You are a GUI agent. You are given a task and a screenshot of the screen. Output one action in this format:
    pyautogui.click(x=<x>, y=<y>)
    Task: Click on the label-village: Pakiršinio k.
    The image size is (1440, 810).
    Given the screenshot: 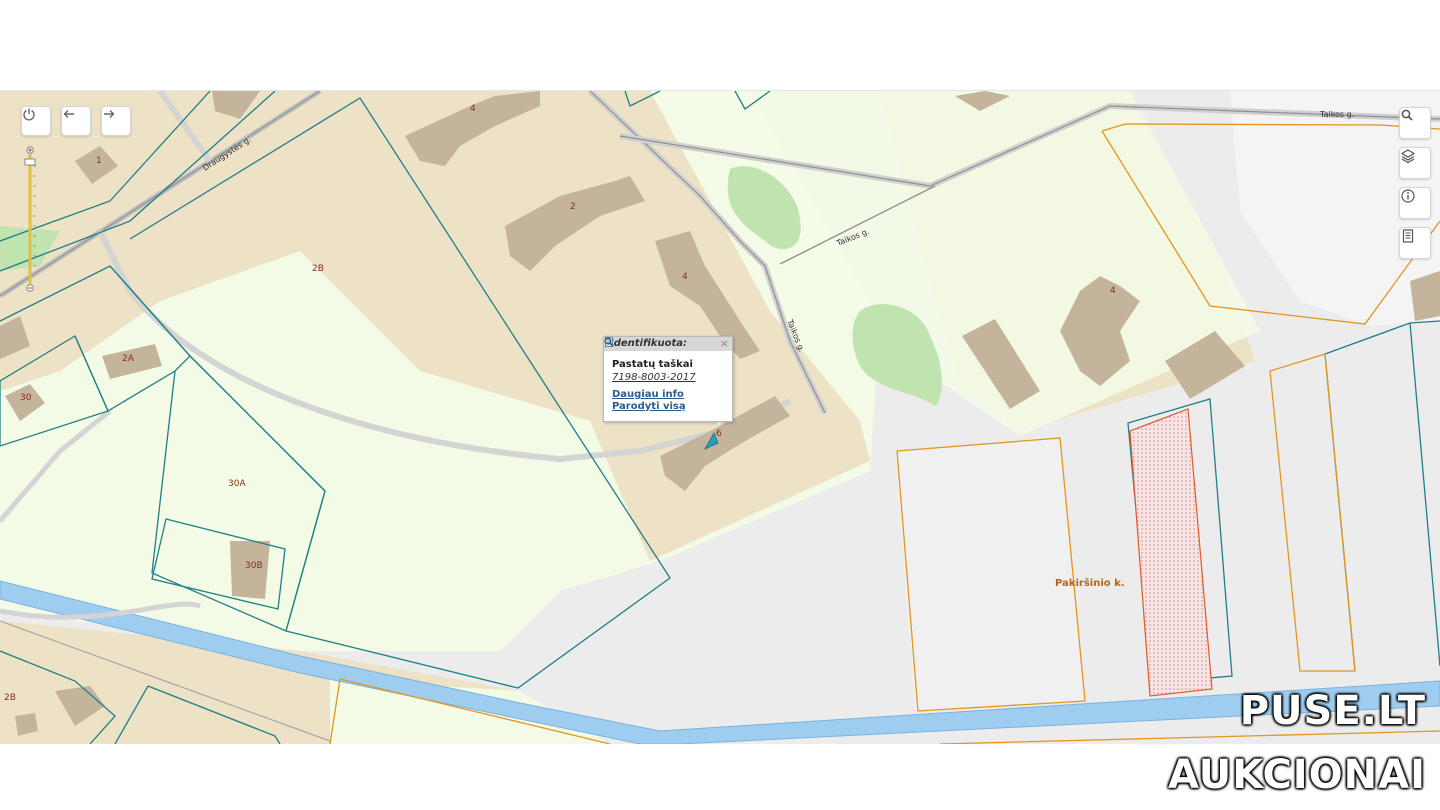 What is the action you would take?
    pyautogui.click(x=1090, y=583)
    